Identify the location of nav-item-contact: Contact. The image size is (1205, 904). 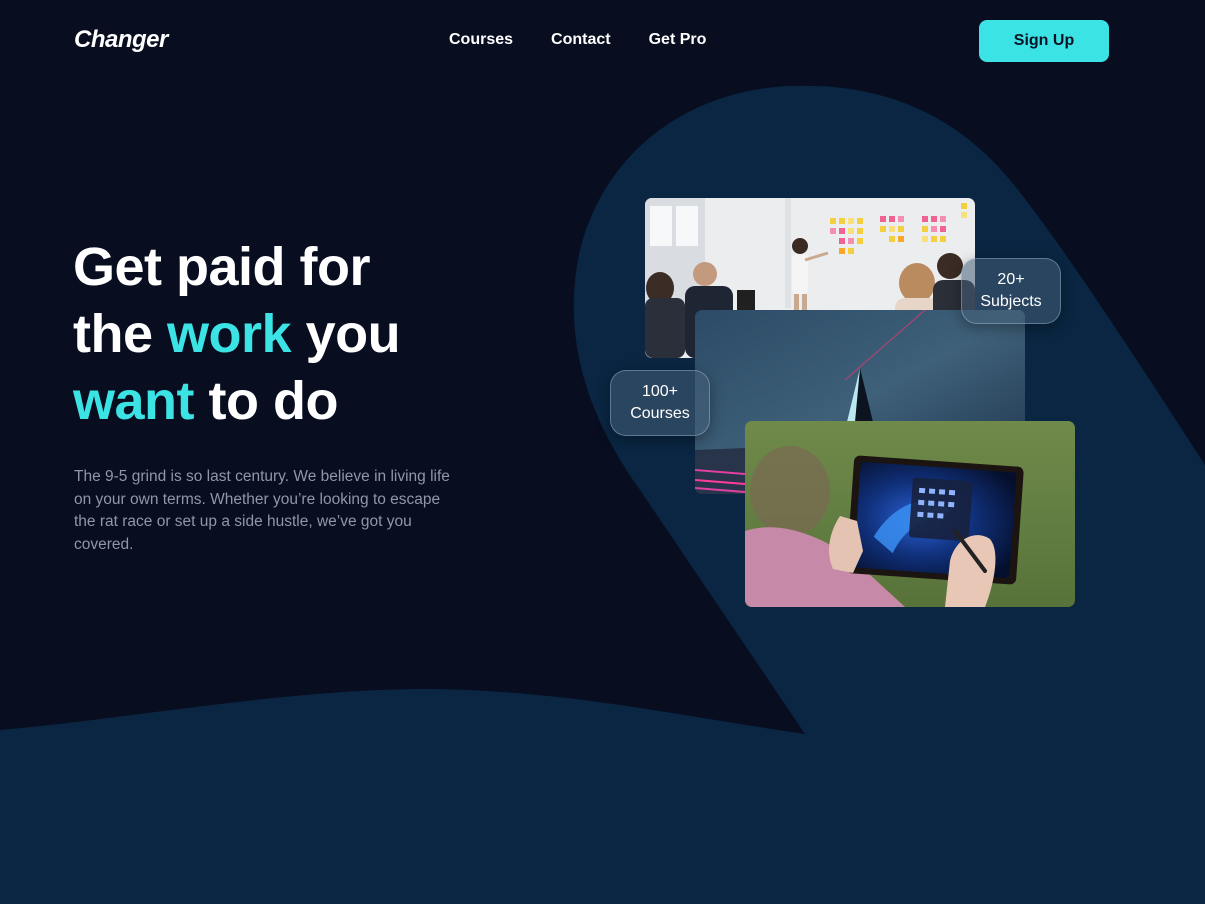
(581, 40).